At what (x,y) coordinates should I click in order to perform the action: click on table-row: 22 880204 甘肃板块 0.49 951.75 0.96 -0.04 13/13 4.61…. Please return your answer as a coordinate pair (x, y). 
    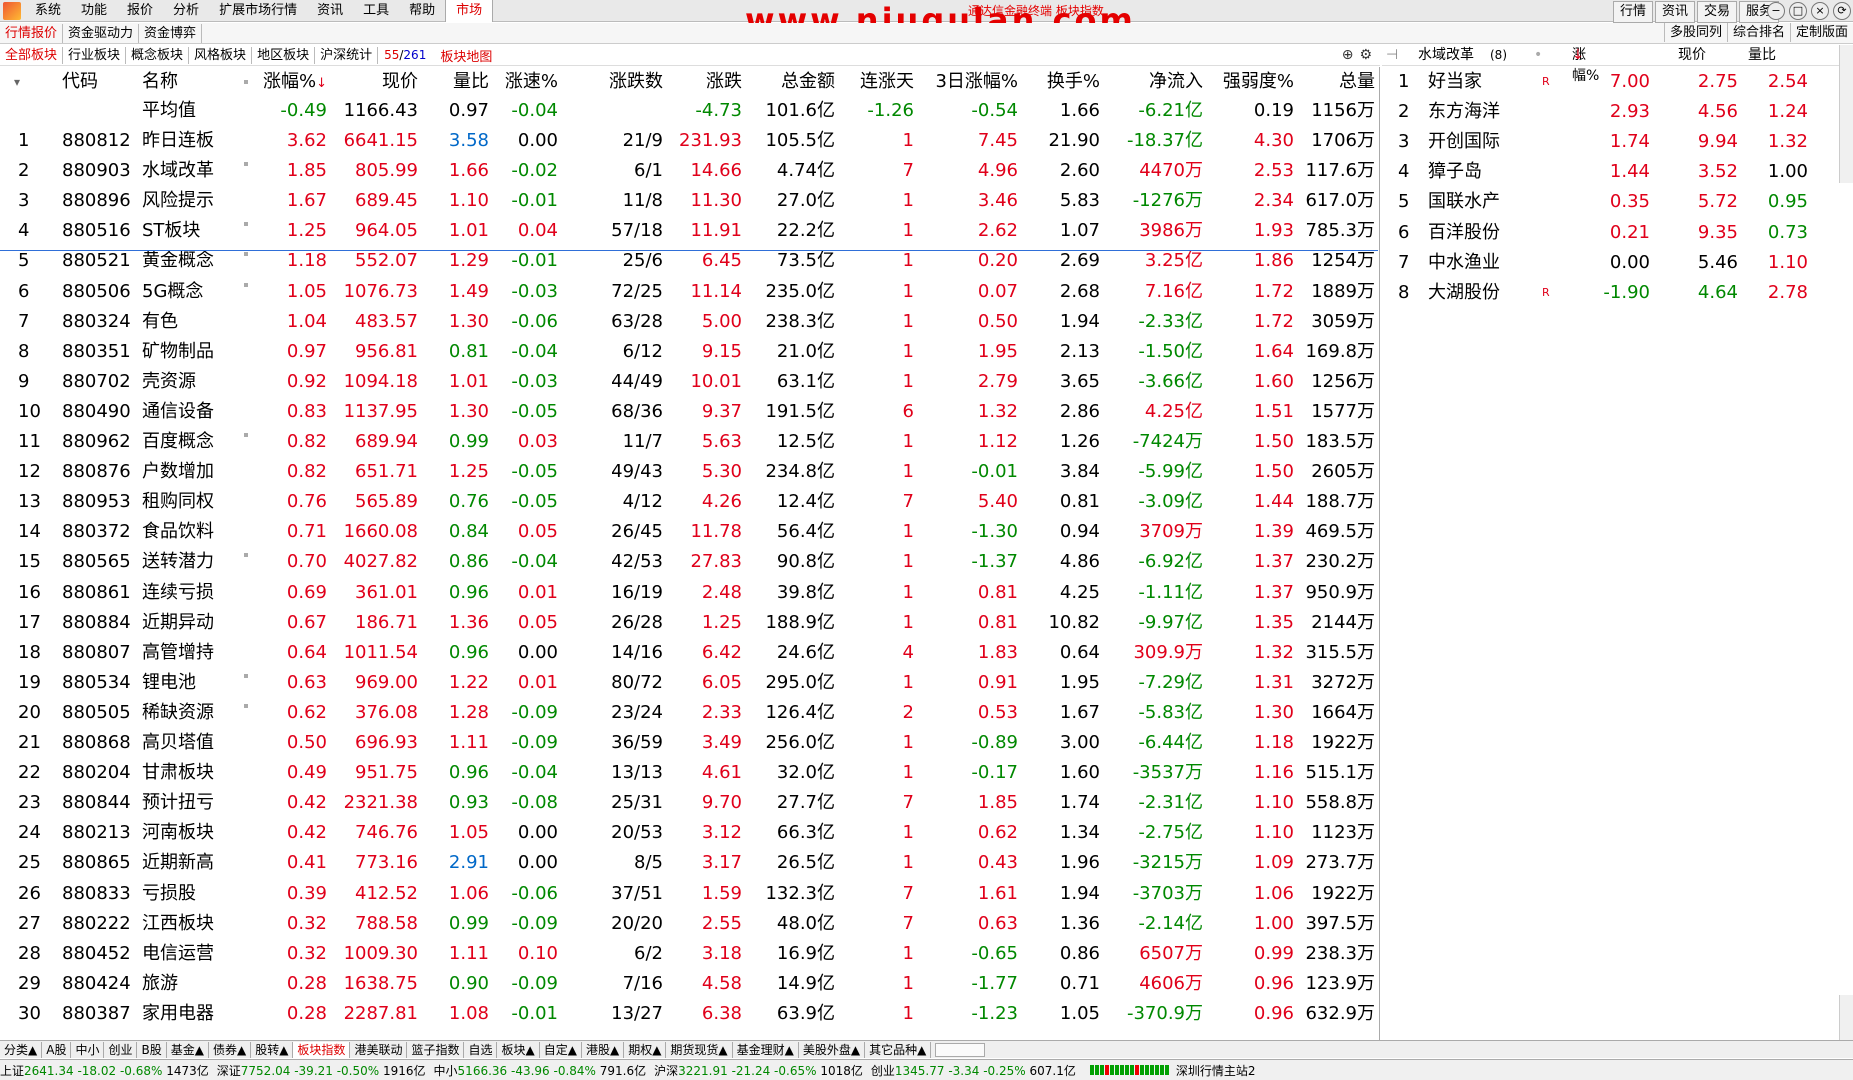
    Looking at the image, I should click on (689, 773).